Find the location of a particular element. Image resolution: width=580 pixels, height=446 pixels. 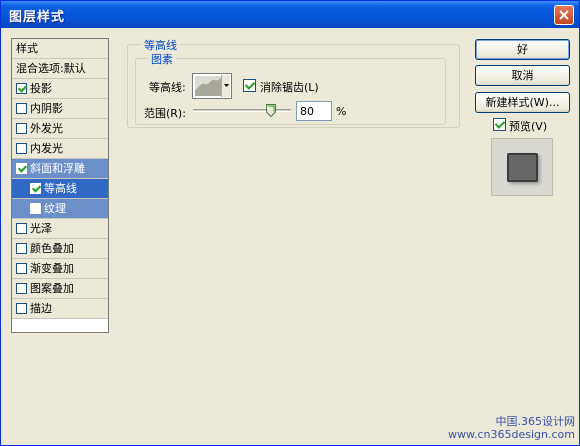

list-item-gradient-overlay: 渐变叠加 is located at coordinates (60, 269).